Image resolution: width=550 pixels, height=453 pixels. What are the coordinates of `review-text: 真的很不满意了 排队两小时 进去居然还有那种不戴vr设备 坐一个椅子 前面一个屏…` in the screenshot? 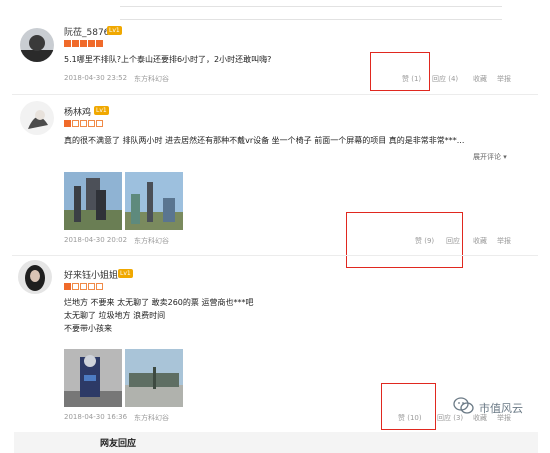 It's located at (264, 140).